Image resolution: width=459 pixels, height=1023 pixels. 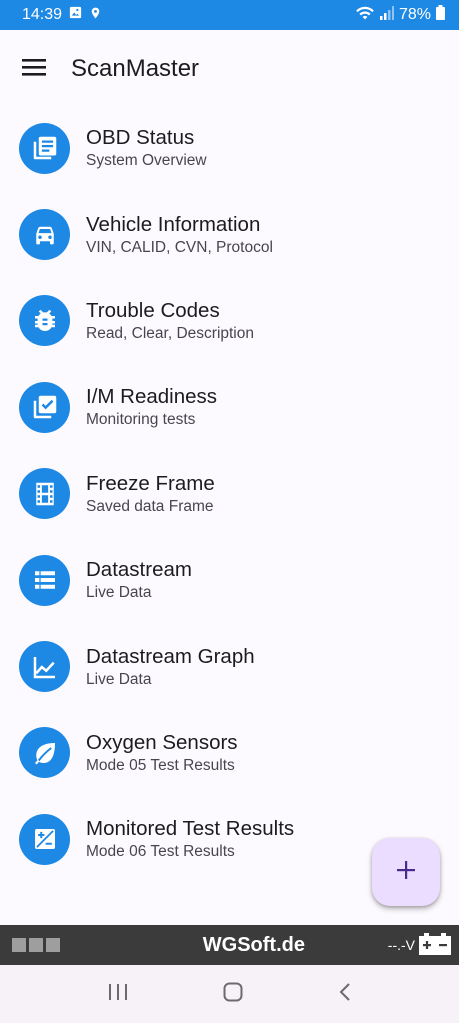 What do you see at coordinates (36, 945) in the screenshot?
I see `connection-status-icon` at bounding box center [36, 945].